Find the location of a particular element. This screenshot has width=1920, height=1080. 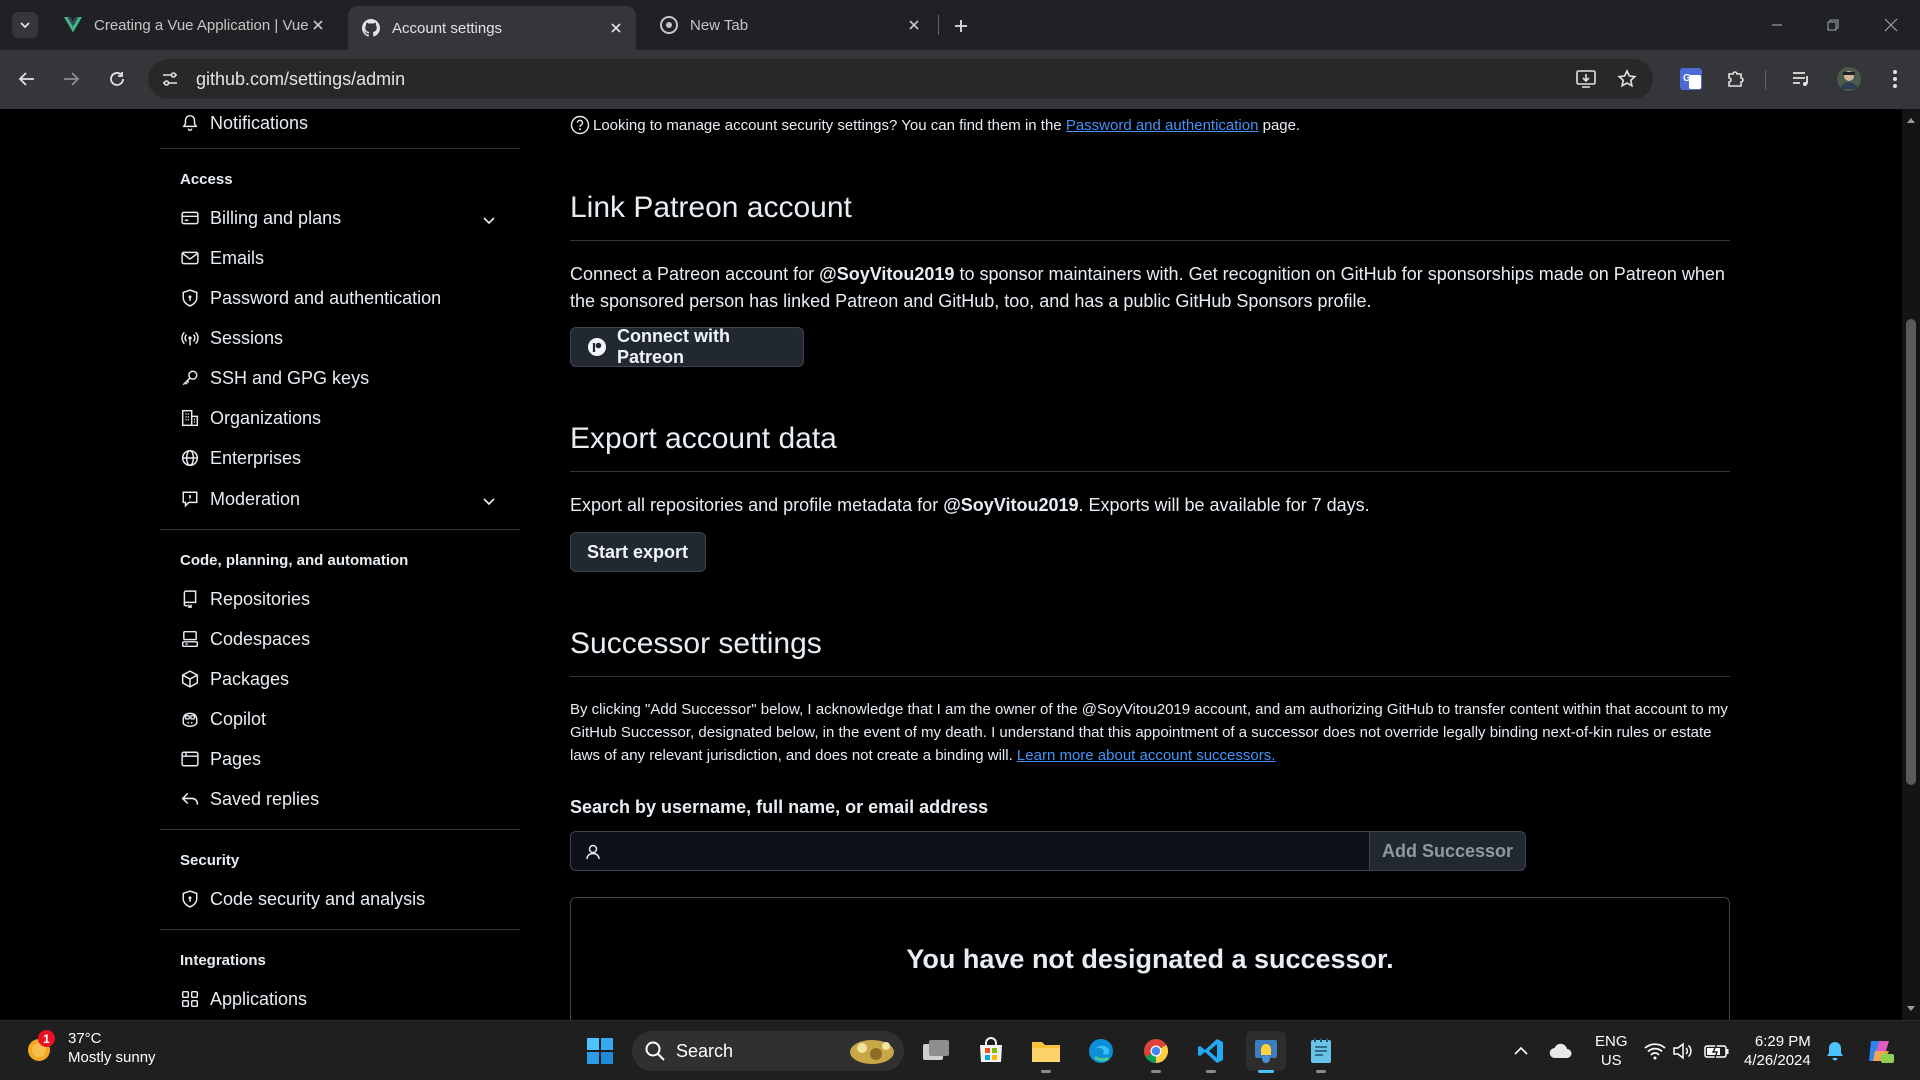

chrome-menu-button is located at coordinates (1895, 79).